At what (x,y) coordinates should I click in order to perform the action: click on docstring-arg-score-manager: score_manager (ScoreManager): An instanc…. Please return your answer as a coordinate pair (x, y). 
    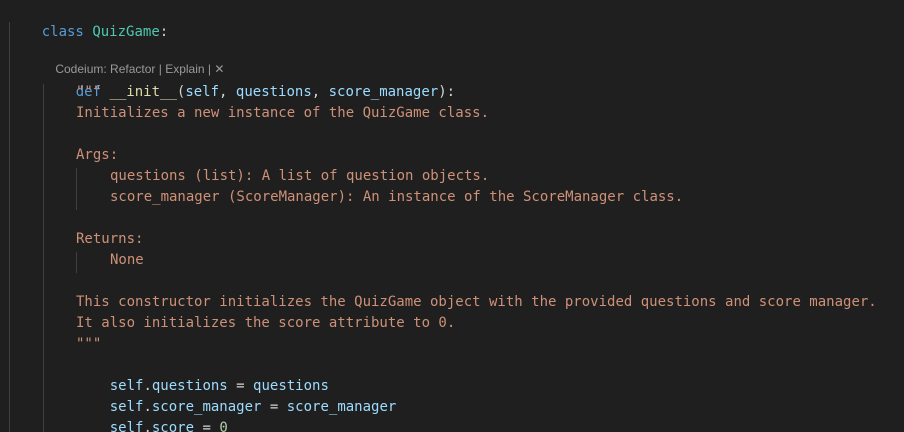
    Looking at the image, I should click on (396, 197).